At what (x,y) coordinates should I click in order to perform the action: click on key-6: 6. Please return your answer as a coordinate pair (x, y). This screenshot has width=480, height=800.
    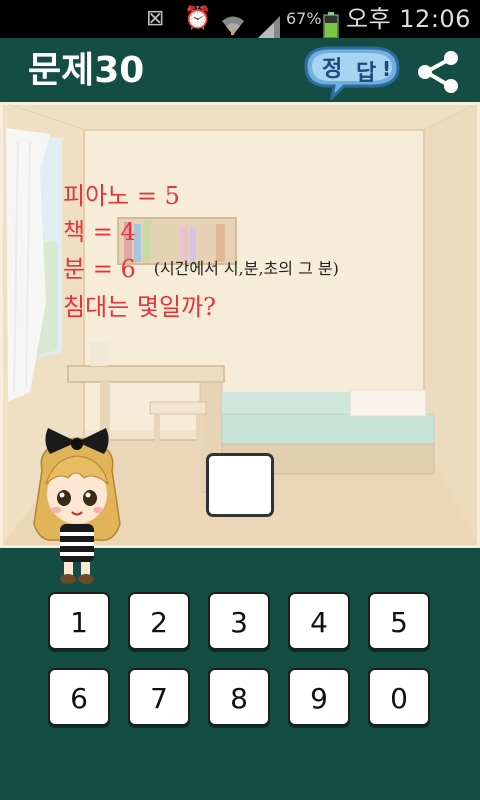
    Looking at the image, I should click on (79, 697).